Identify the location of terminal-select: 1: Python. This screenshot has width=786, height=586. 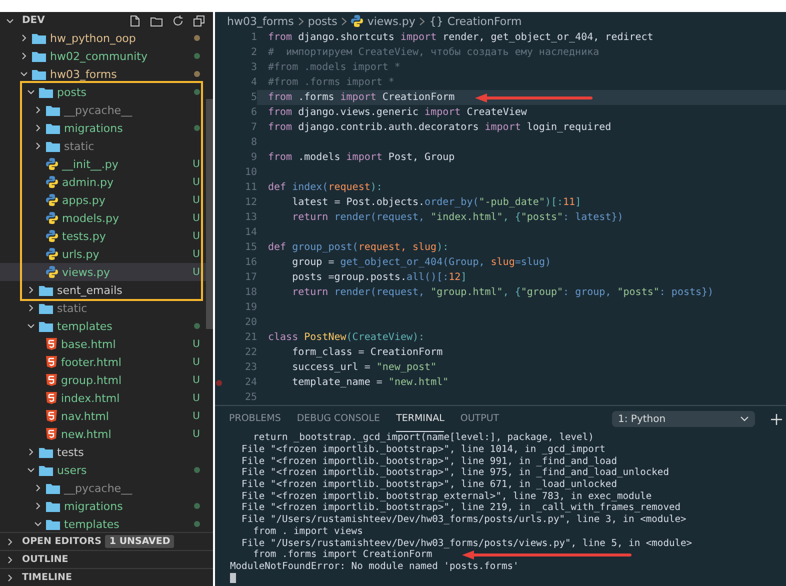
(683, 419).